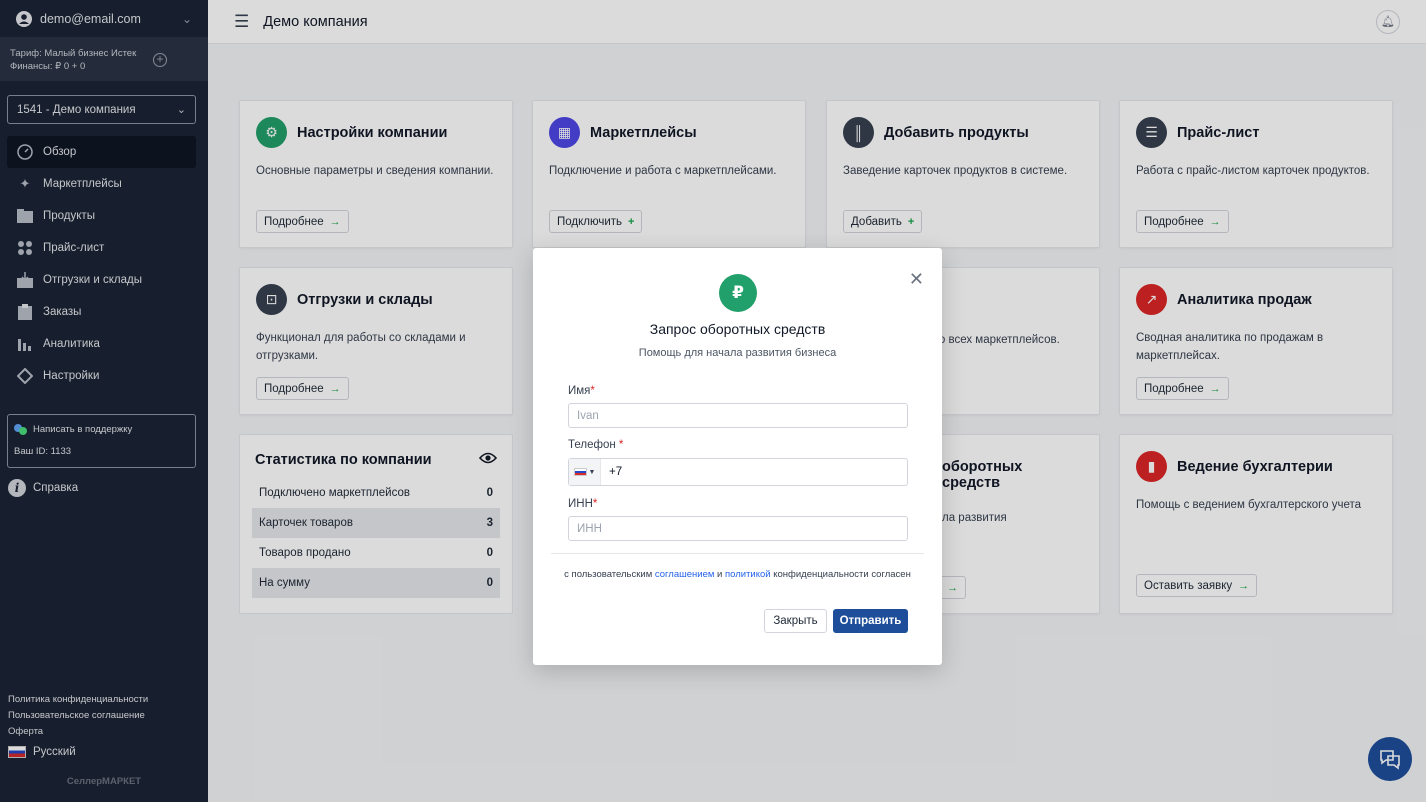 This screenshot has height=802, width=1426. Describe the element at coordinates (596, 445) in the screenshot. I see `phone-label: Телефон *` at that location.